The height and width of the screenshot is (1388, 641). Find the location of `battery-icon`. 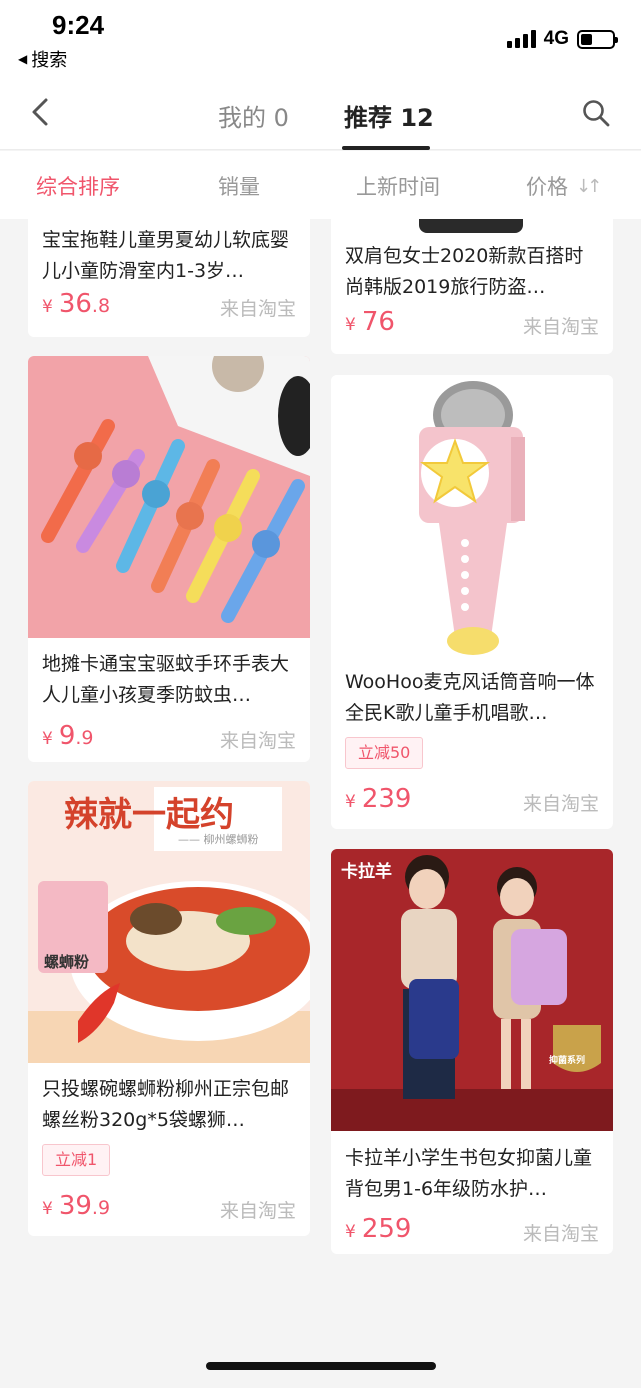

battery-icon is located at coordinates (597, 39).